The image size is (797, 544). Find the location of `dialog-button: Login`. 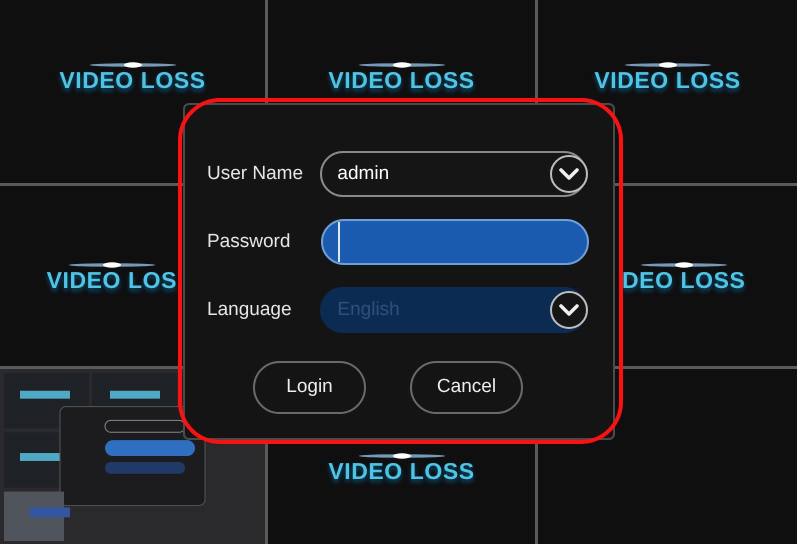

dialog-button: Login is located at coordinates (309, 387).